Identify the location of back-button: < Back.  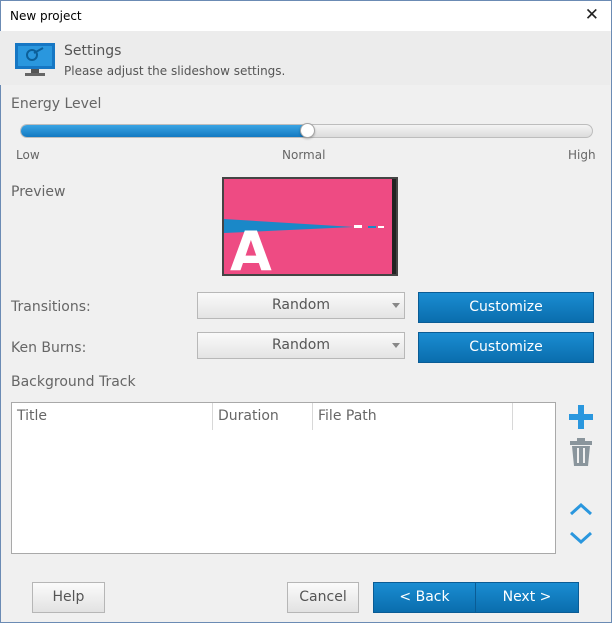
(424, 597).